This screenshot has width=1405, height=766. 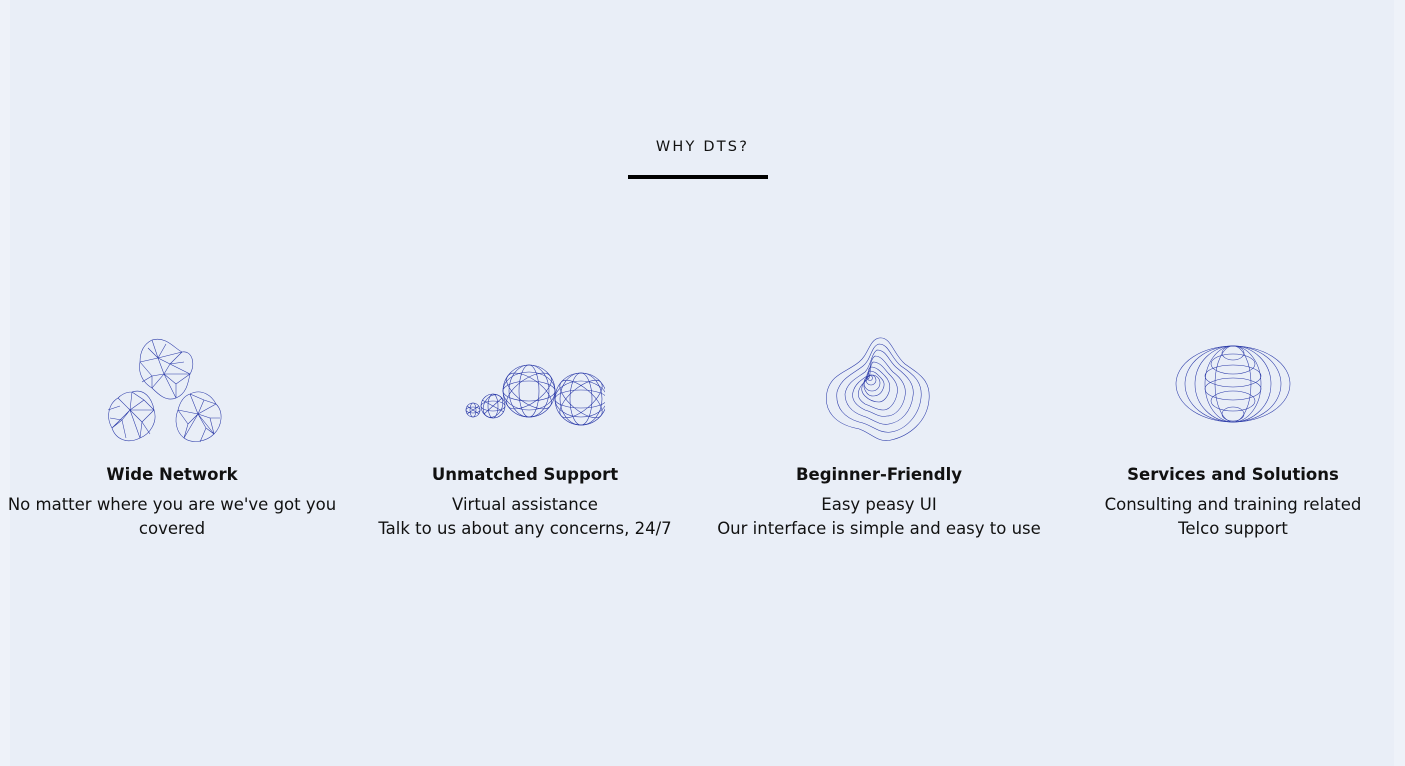 I want to click on feature-title: Beginner-Friendly, so click(x=879, y=474).